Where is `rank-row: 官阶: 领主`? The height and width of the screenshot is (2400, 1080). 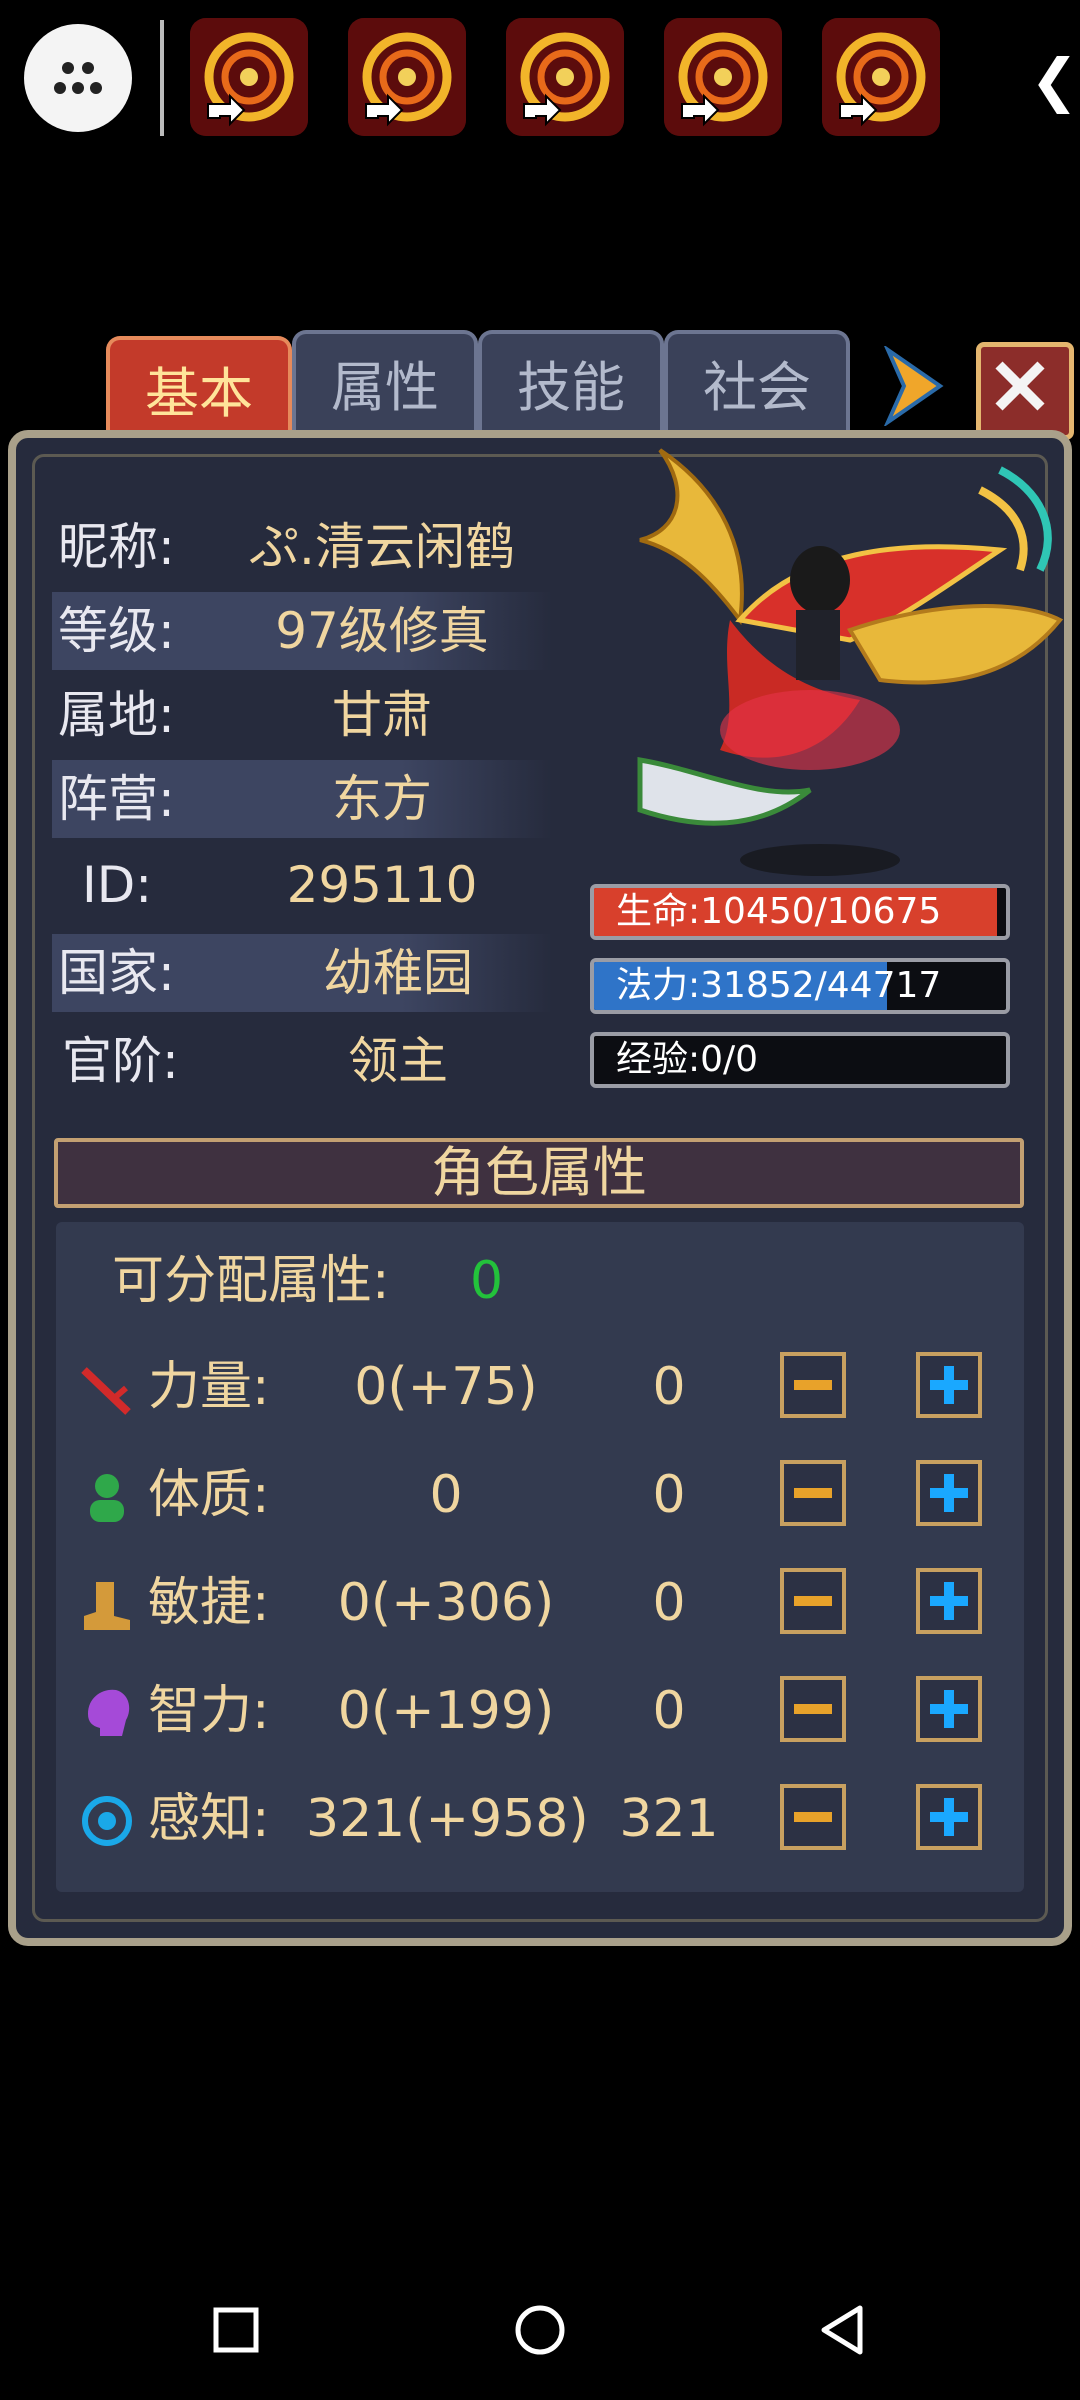 rank-row: 官阶: 领主 is located at coordinates (302, 1061).